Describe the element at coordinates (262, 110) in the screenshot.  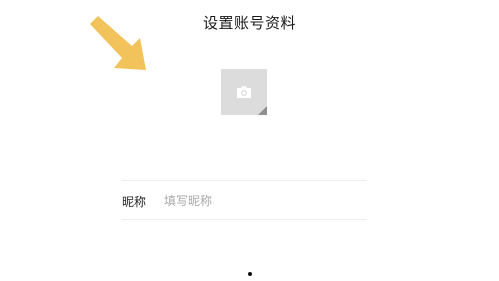
I see `avatar-corner-indicator` at that location.